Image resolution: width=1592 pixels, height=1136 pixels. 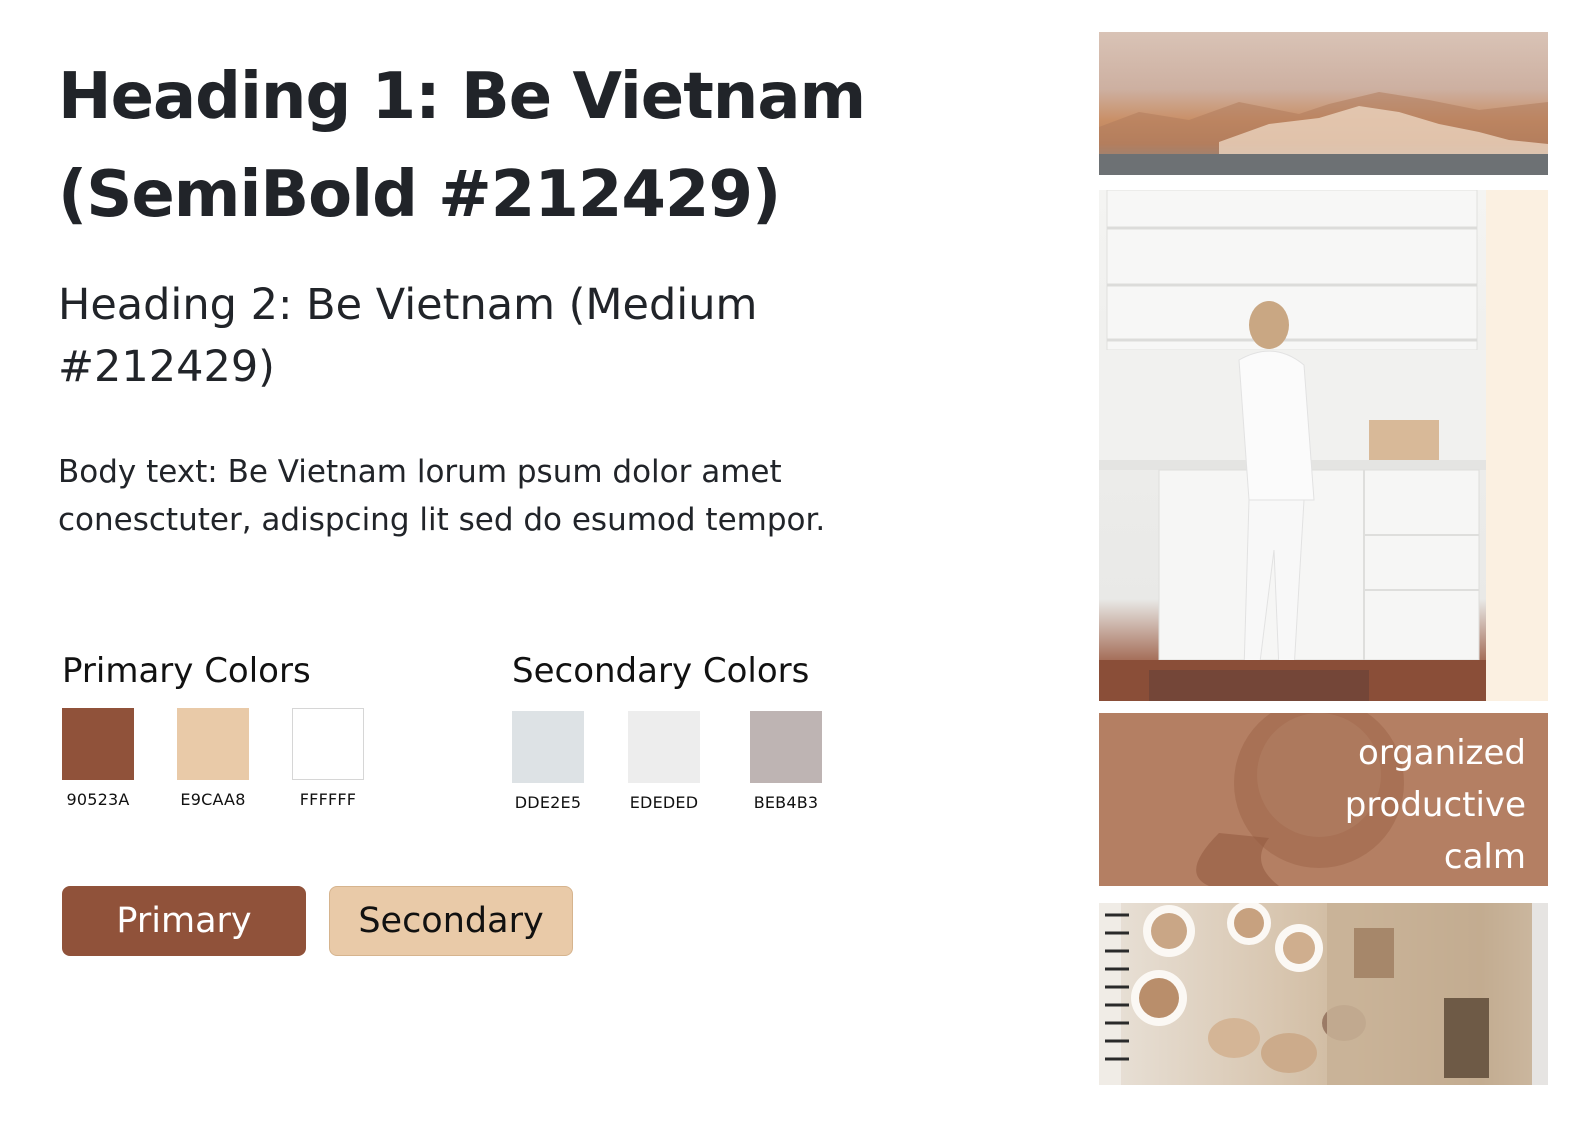 I want to click on swatch-item: FFFFFF, so click(x=328, y=758).